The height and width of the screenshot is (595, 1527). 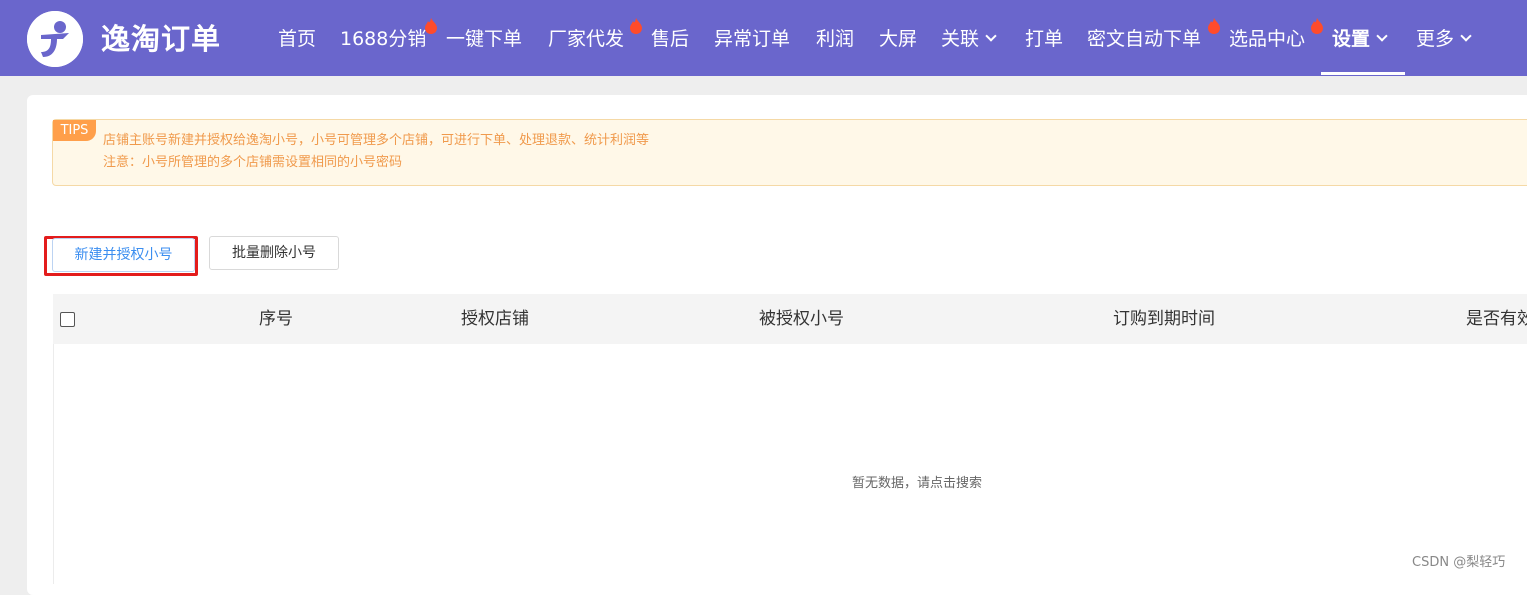 I want to click on watermark: CSDN @梨轻巧, so click(x=1459, y=562).